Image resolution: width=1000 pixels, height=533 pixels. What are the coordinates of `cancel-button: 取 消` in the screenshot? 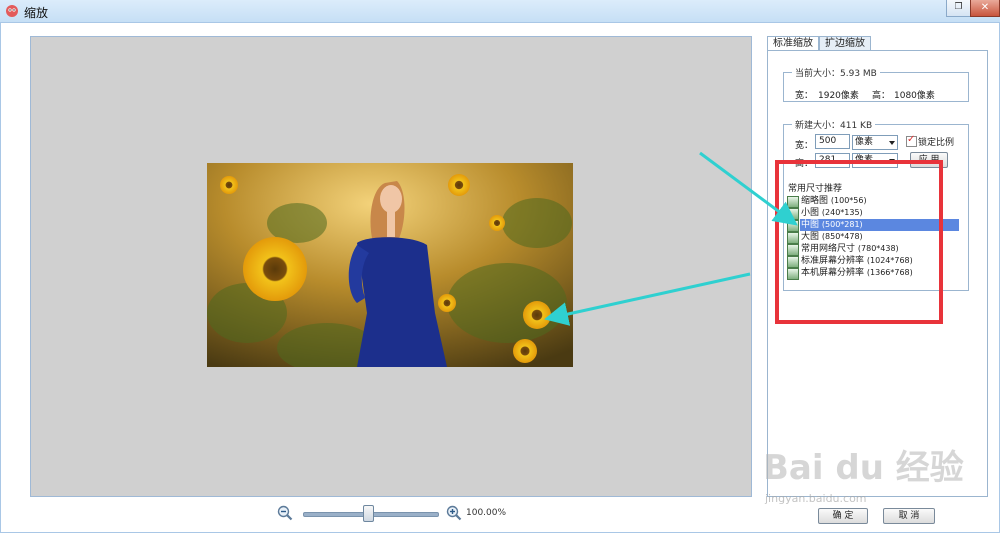 It's located at (909, 516).